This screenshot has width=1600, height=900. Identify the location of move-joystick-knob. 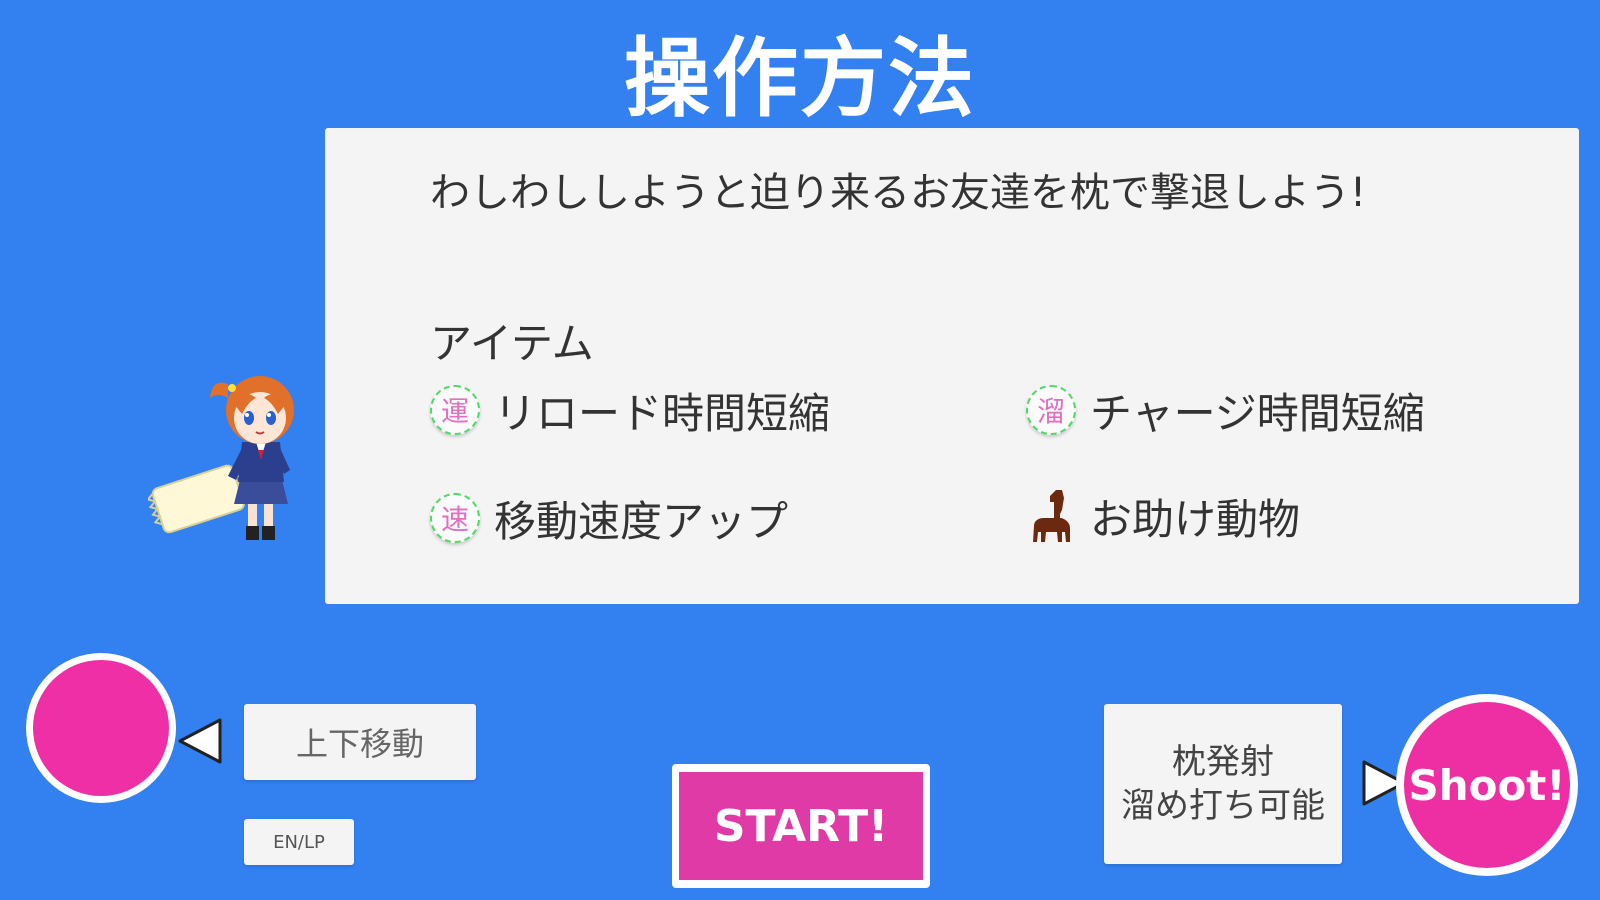
(101, 728).